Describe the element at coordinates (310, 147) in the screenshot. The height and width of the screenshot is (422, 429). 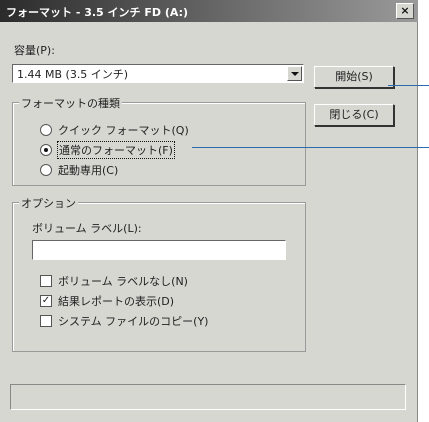
I see `callout-line-format` at that location.